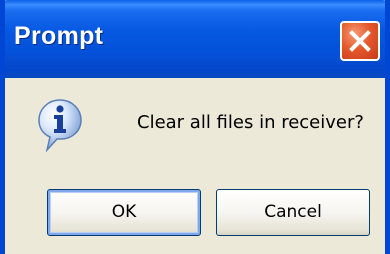 The height and width of the screenshot is (254, 390). Describe the element at coordinates (293, 212) in the screenshot. I see `cancel-button: Cancel` at that location.